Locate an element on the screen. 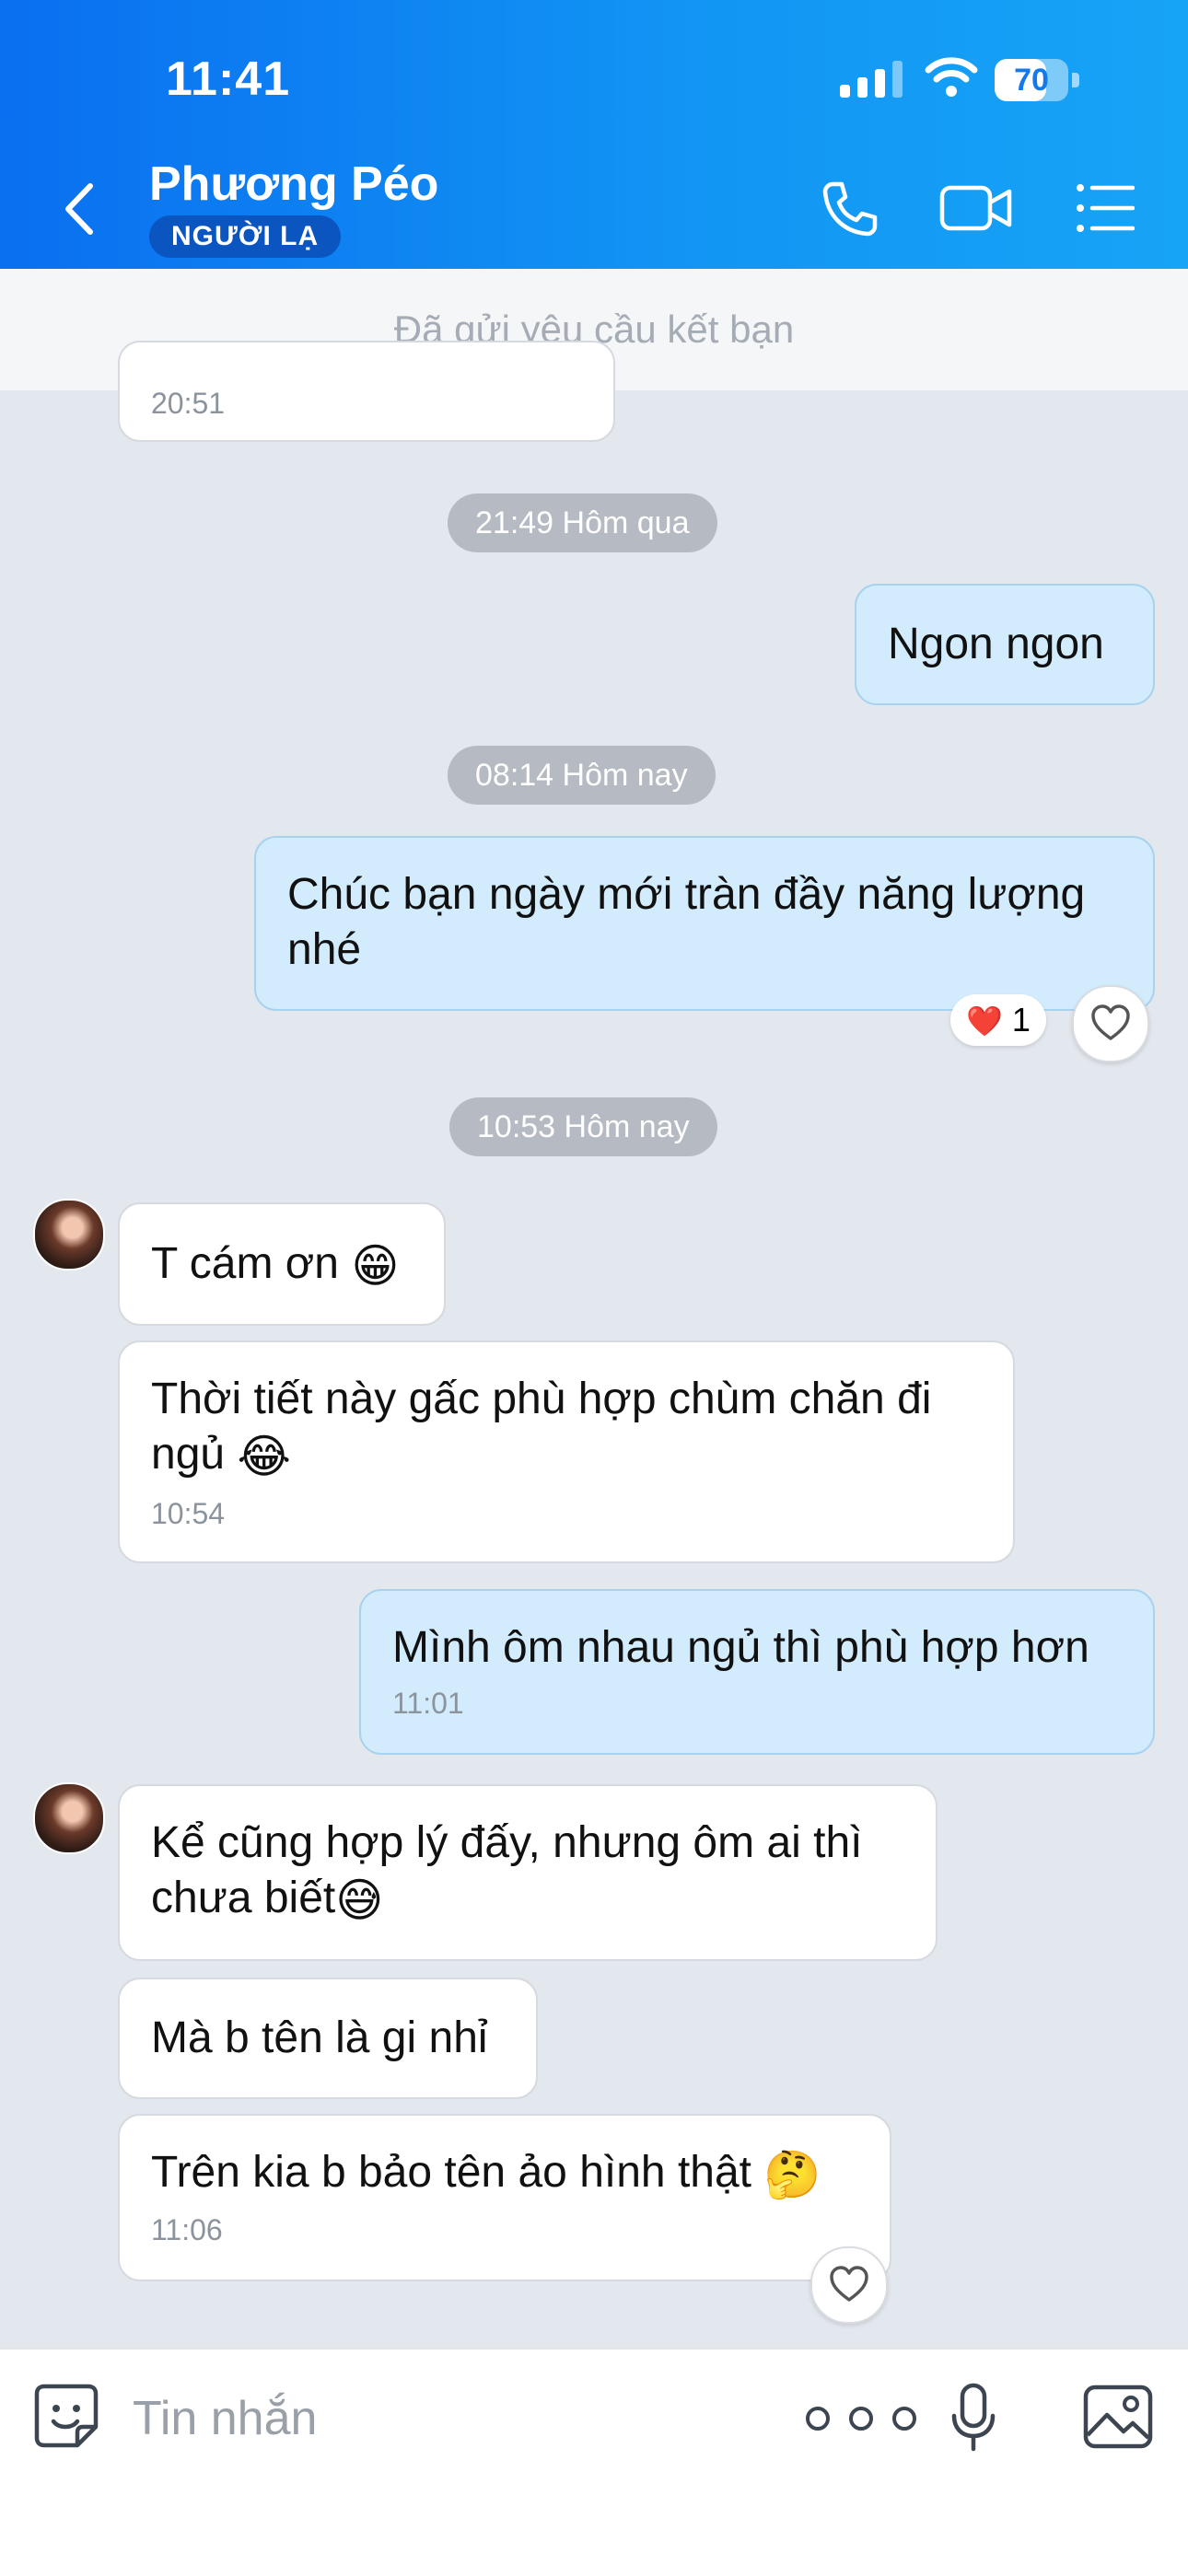  message-bubble-incoming: T cám ơn 😁 is located at coordinates (282, 1264).